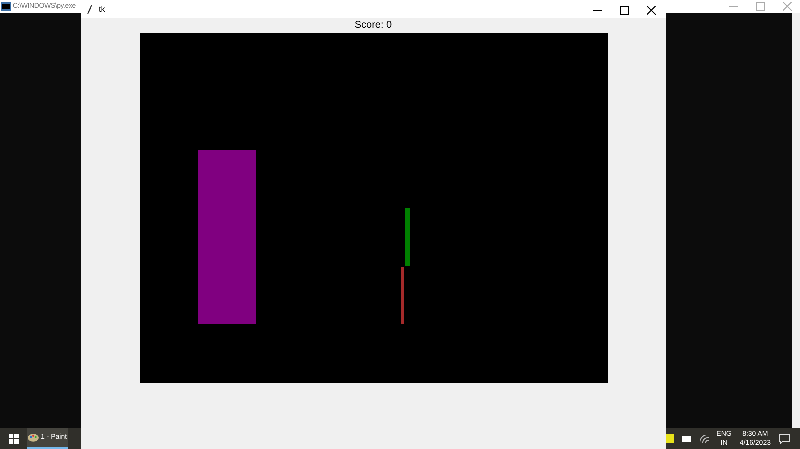 Image resolution: width=800 pixels, height=449 pixels. I want to click on battery-icon, so click(687, 439).